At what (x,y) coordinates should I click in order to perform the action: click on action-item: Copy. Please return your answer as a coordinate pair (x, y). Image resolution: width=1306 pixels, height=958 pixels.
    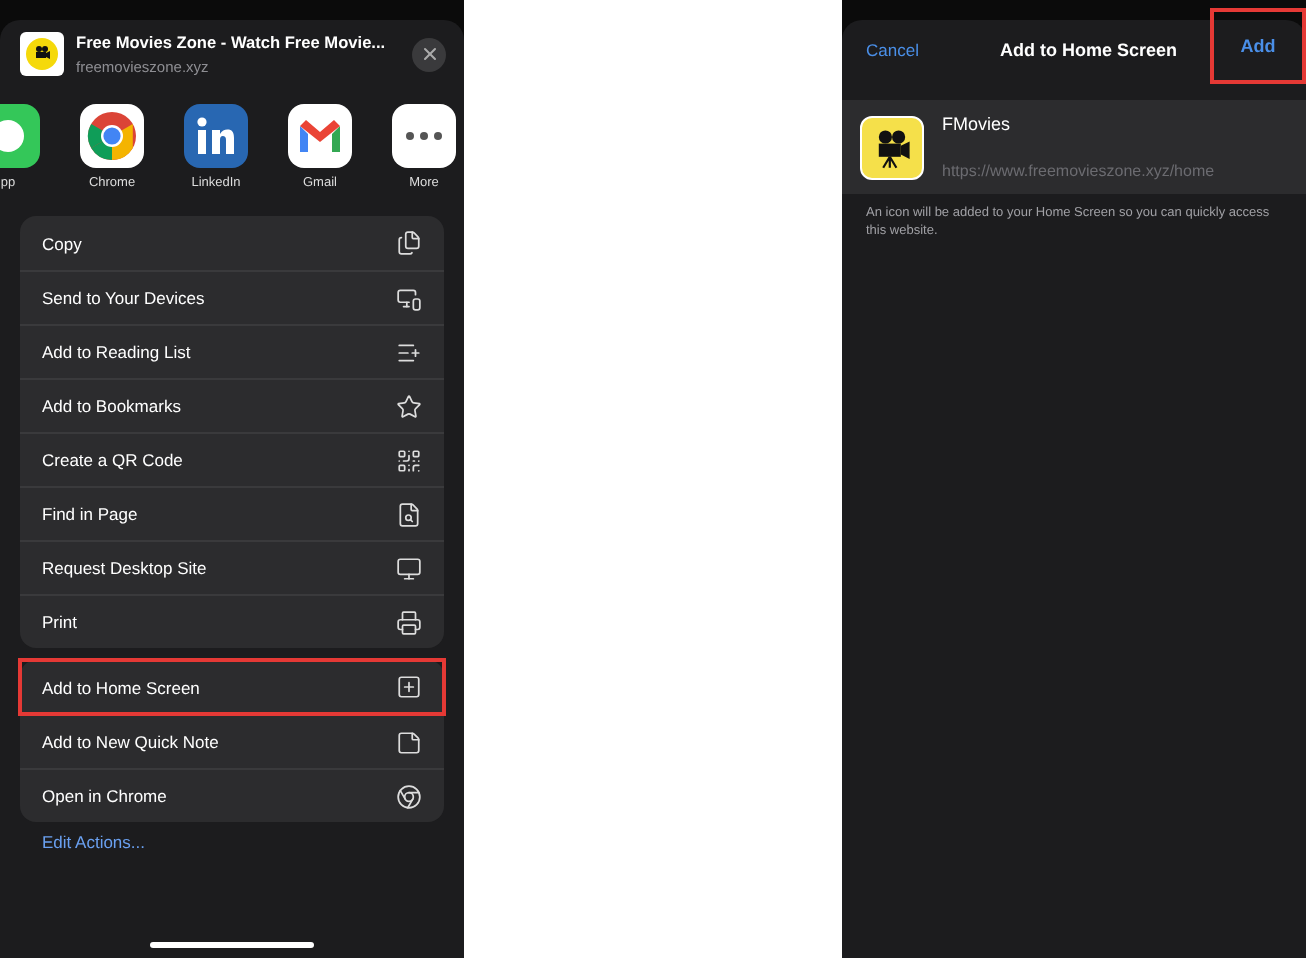
    Looking at the image, I should click on (232, 243).